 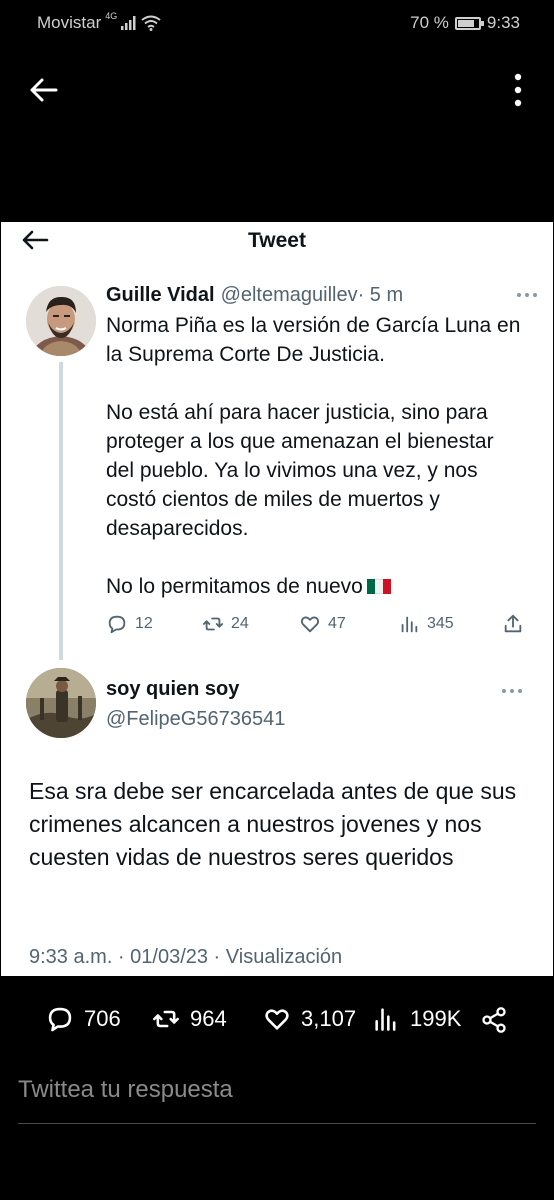 What do you see at coordinates (277, 90) in the screenshot?
I see `top-app-bar` at bounding box center [277, 90].